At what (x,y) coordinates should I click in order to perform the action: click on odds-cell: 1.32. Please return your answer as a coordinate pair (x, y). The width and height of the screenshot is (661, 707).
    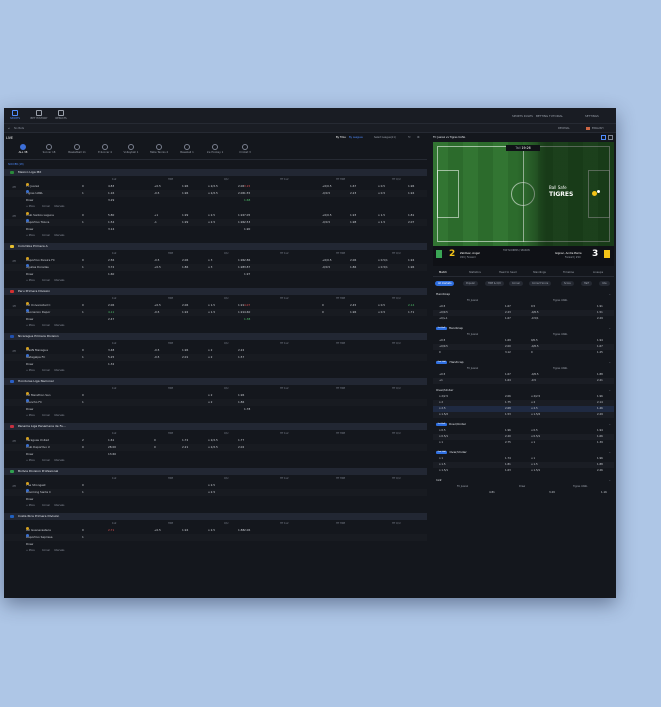
    Looking at the image, I should click on (111, 364).